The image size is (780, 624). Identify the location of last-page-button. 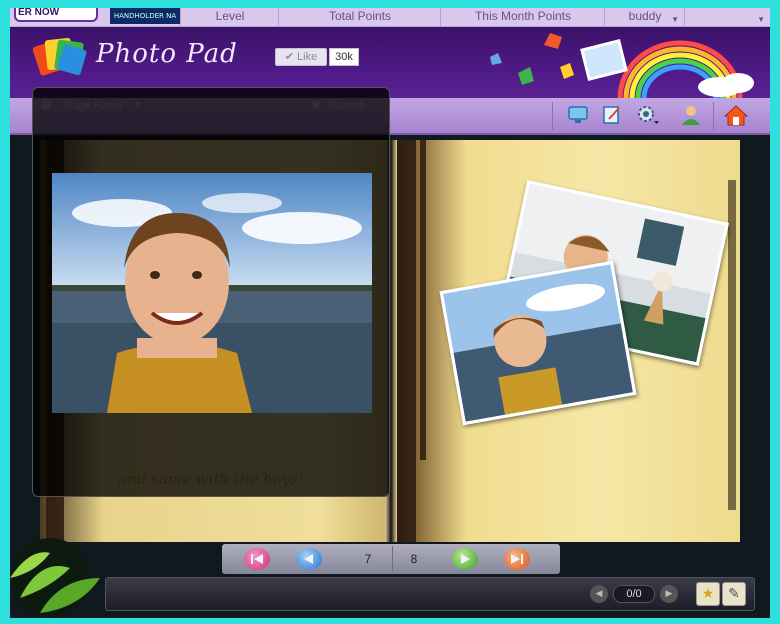
(517, 559).